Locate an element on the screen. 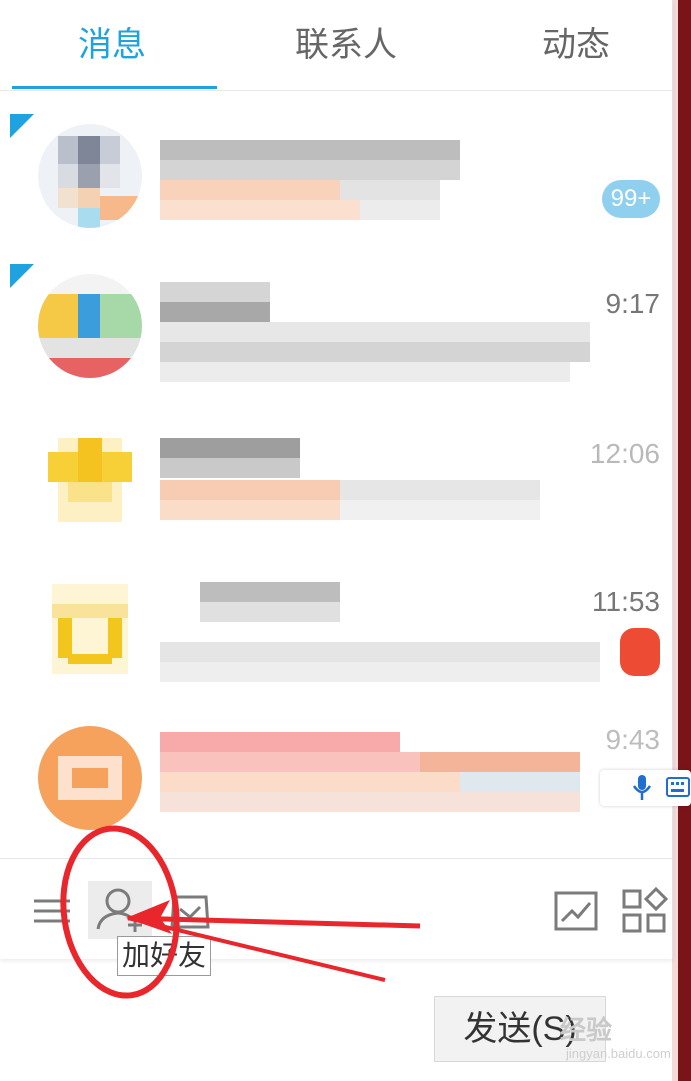  message-time: 9:17 is located at coordinates (633, 303).